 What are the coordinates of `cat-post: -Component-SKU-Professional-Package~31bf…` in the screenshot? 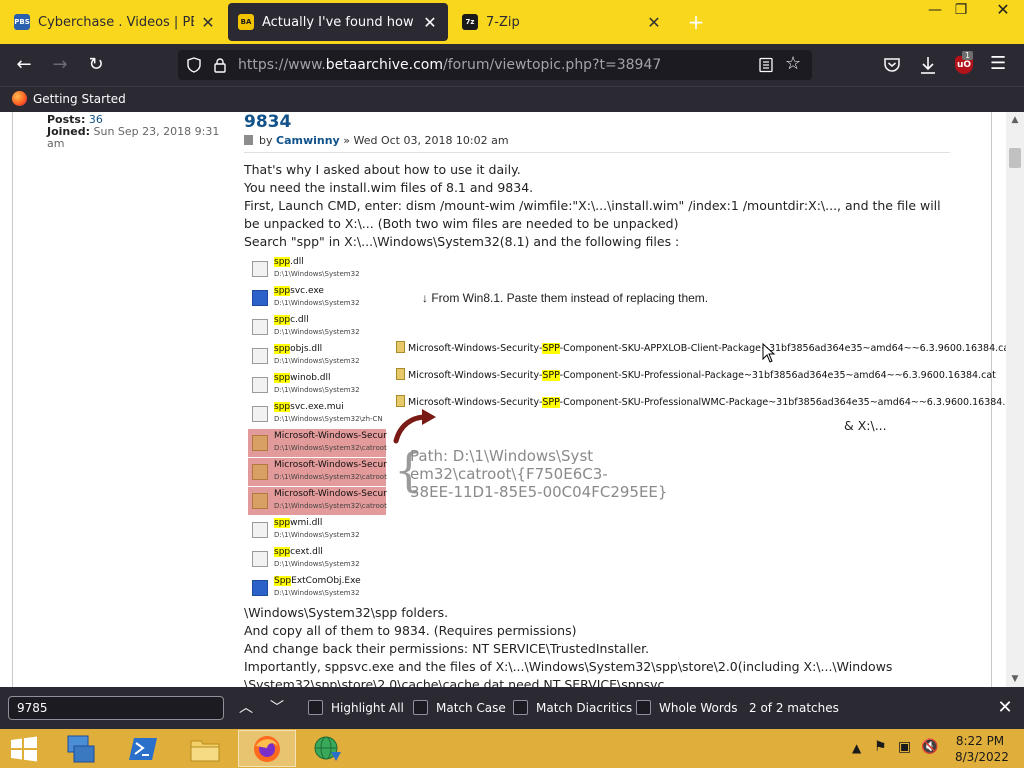 It's located at (777, 375).